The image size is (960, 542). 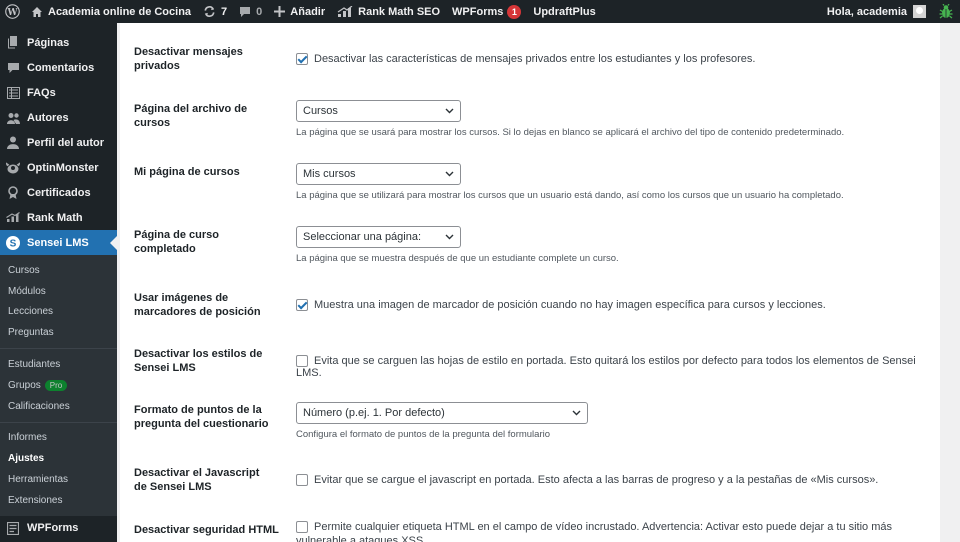 I want to click on plus-icon, so click(x=280, y=11).